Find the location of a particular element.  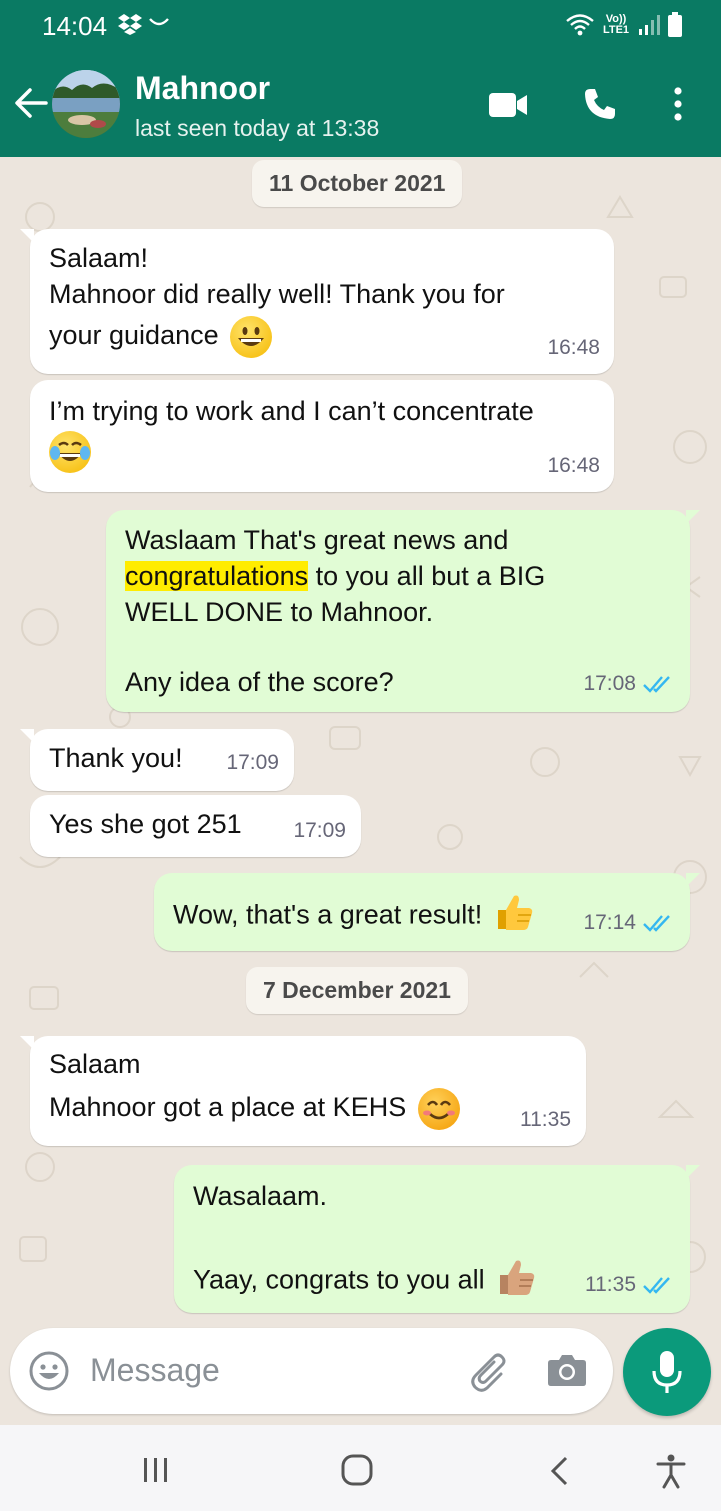

contact-avatar is located at coordinates (86, 104).